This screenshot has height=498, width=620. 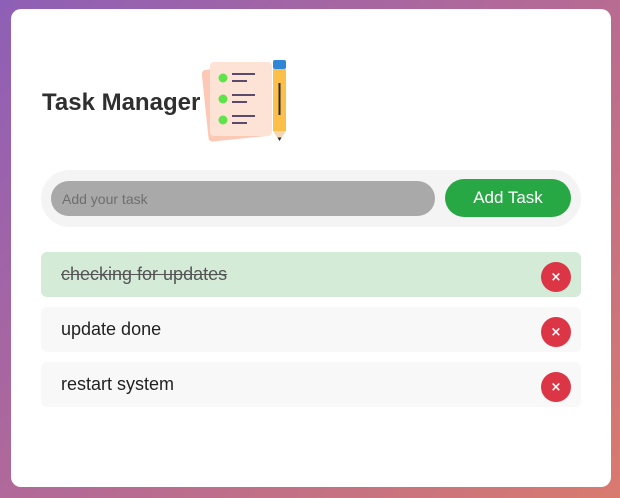 What do you see at coordinates (311, 274) in the screenshot?
I see `task-item: checking for updates ×` at bounding box center [311, 274].